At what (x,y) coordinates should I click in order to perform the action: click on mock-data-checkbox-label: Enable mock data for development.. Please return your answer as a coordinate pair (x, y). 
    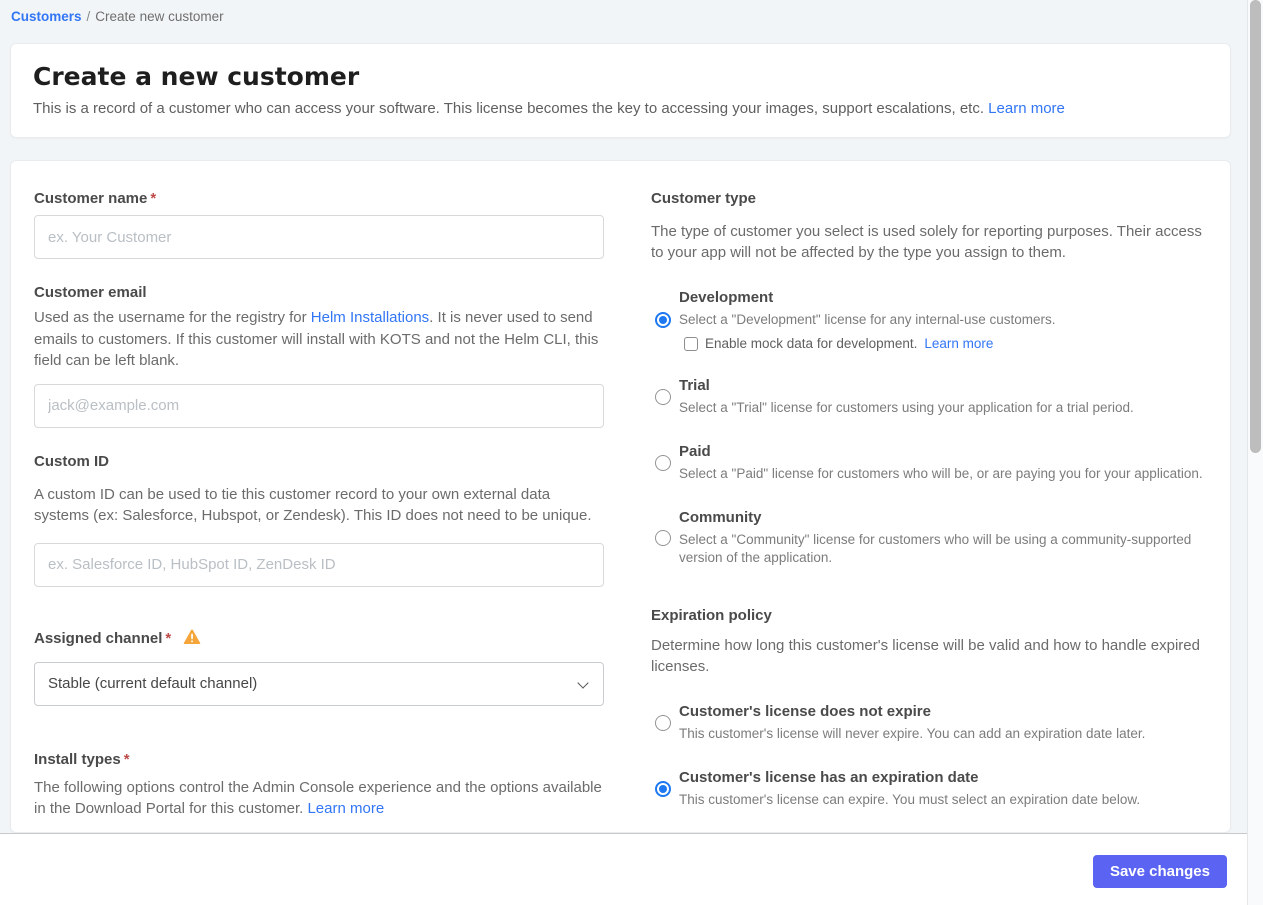
    Looking at the image, I should click on (811, 343).